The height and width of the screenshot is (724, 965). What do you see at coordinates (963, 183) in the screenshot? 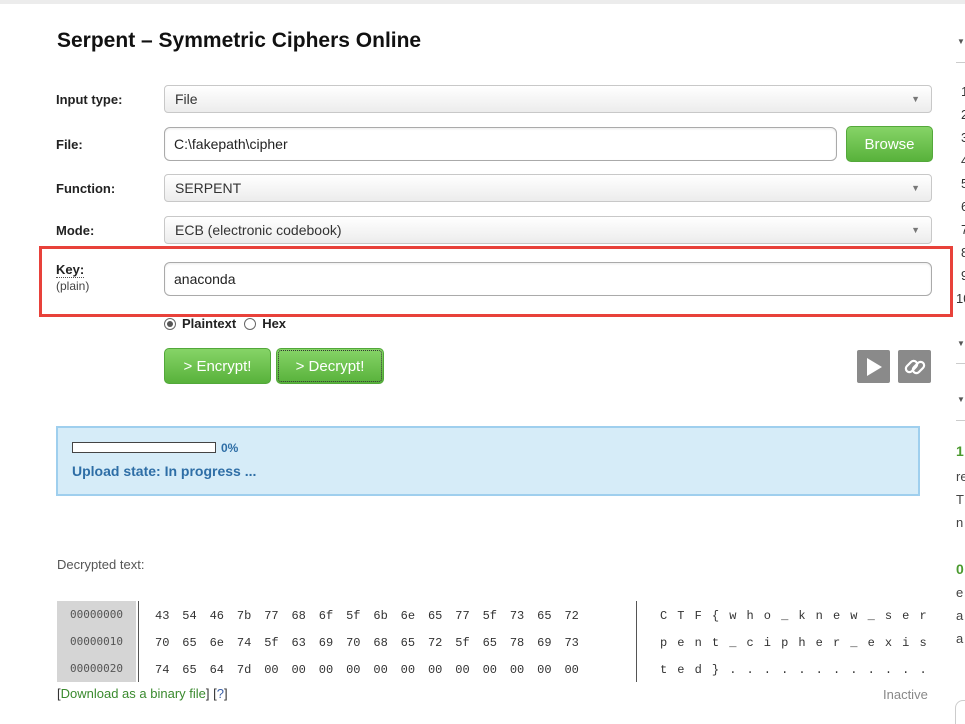
I see `sidebar-number: 5` at bounding box center [963, 183].